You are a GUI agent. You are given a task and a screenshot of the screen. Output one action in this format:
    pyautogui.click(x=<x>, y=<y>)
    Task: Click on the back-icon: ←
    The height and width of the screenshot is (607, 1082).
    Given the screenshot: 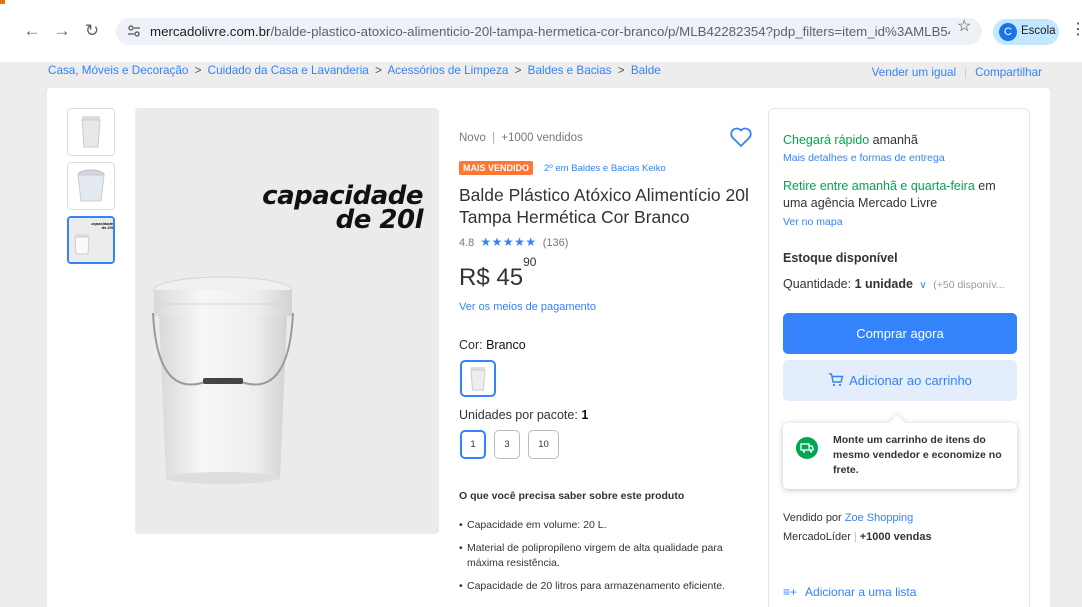 What is the action you would take?
    pyautogui.click(x=32, y=31)
    